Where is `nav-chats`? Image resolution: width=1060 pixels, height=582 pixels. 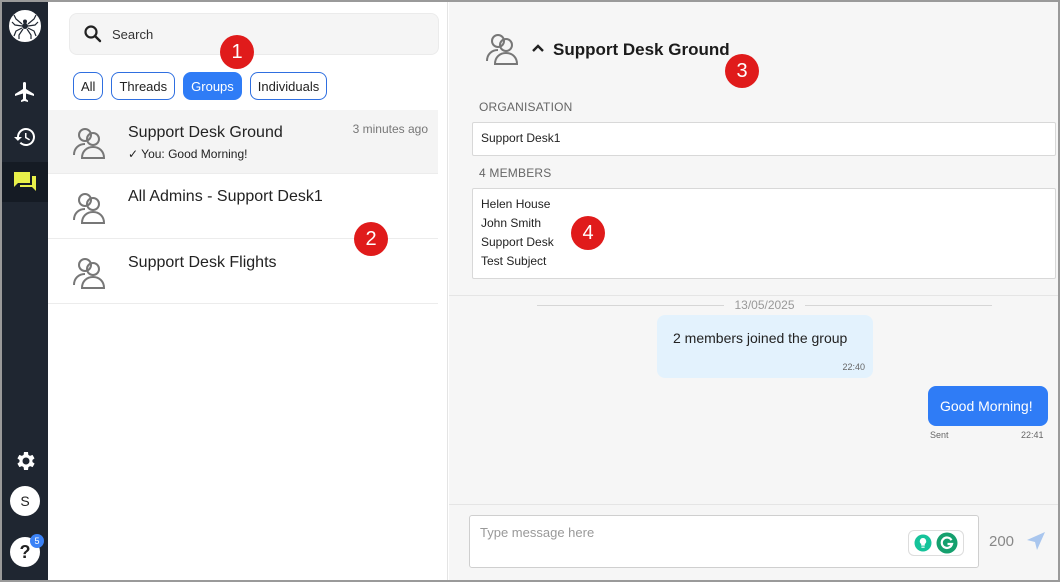
nav-chats is located at coordinates (25, 182).